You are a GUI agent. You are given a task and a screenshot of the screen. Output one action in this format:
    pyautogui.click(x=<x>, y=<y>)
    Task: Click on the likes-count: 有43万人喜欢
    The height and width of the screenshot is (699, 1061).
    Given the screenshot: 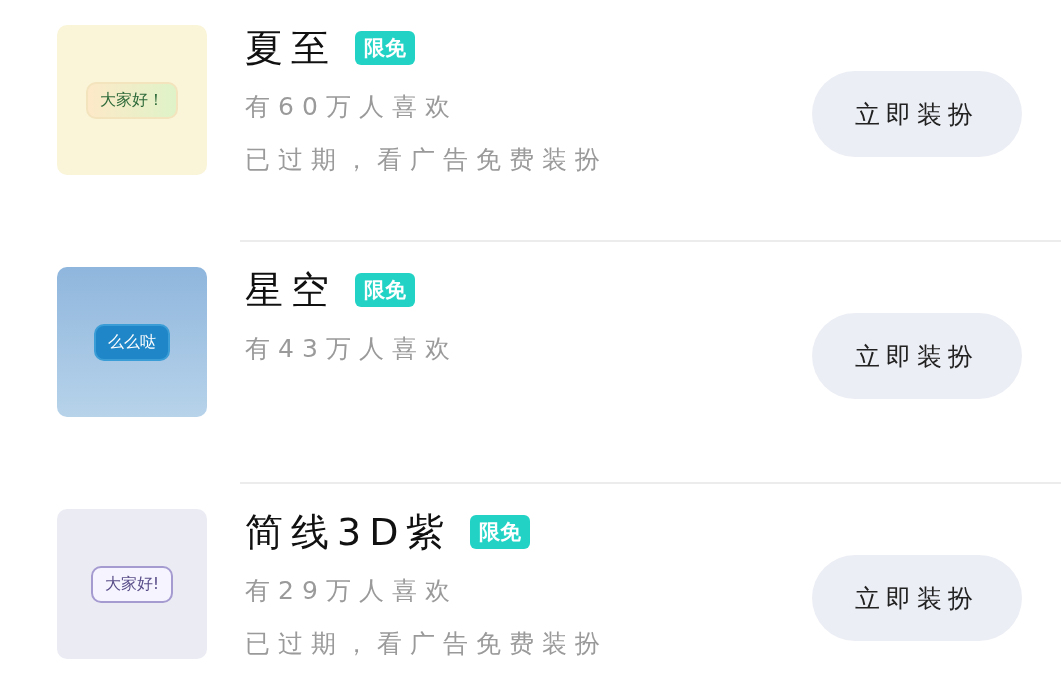 What is the action you would take?
    pyautogui.click(x=351, y=349)
    